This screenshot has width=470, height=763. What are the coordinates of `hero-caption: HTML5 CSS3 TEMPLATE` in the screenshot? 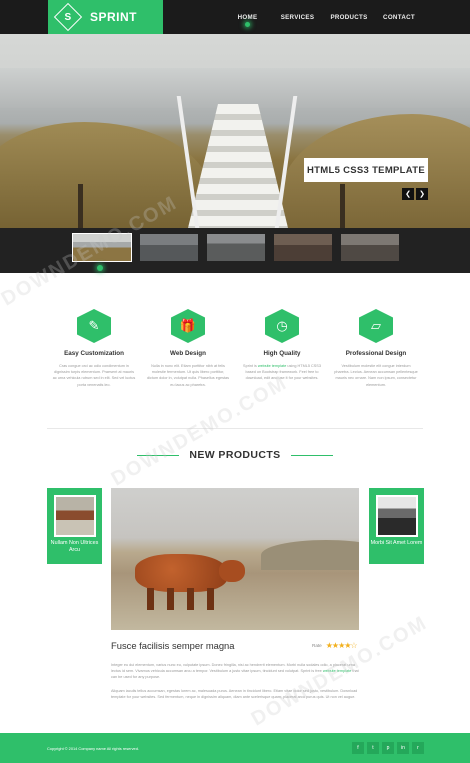 It's located at (366, 170).